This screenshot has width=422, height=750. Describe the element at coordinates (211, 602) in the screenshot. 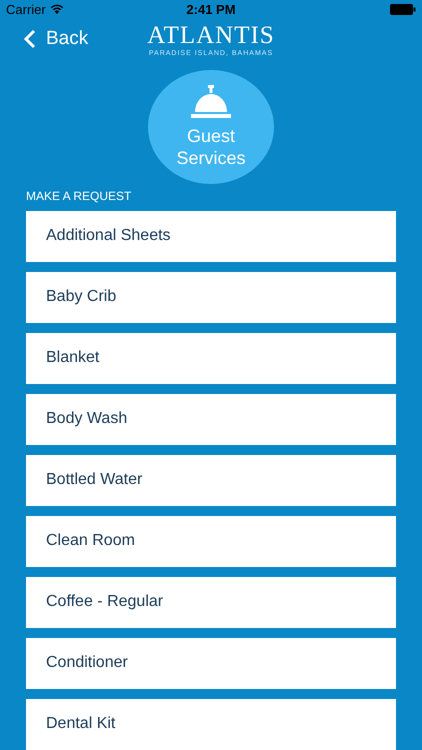

I see `request-item: Coffee - Regular` at that location.